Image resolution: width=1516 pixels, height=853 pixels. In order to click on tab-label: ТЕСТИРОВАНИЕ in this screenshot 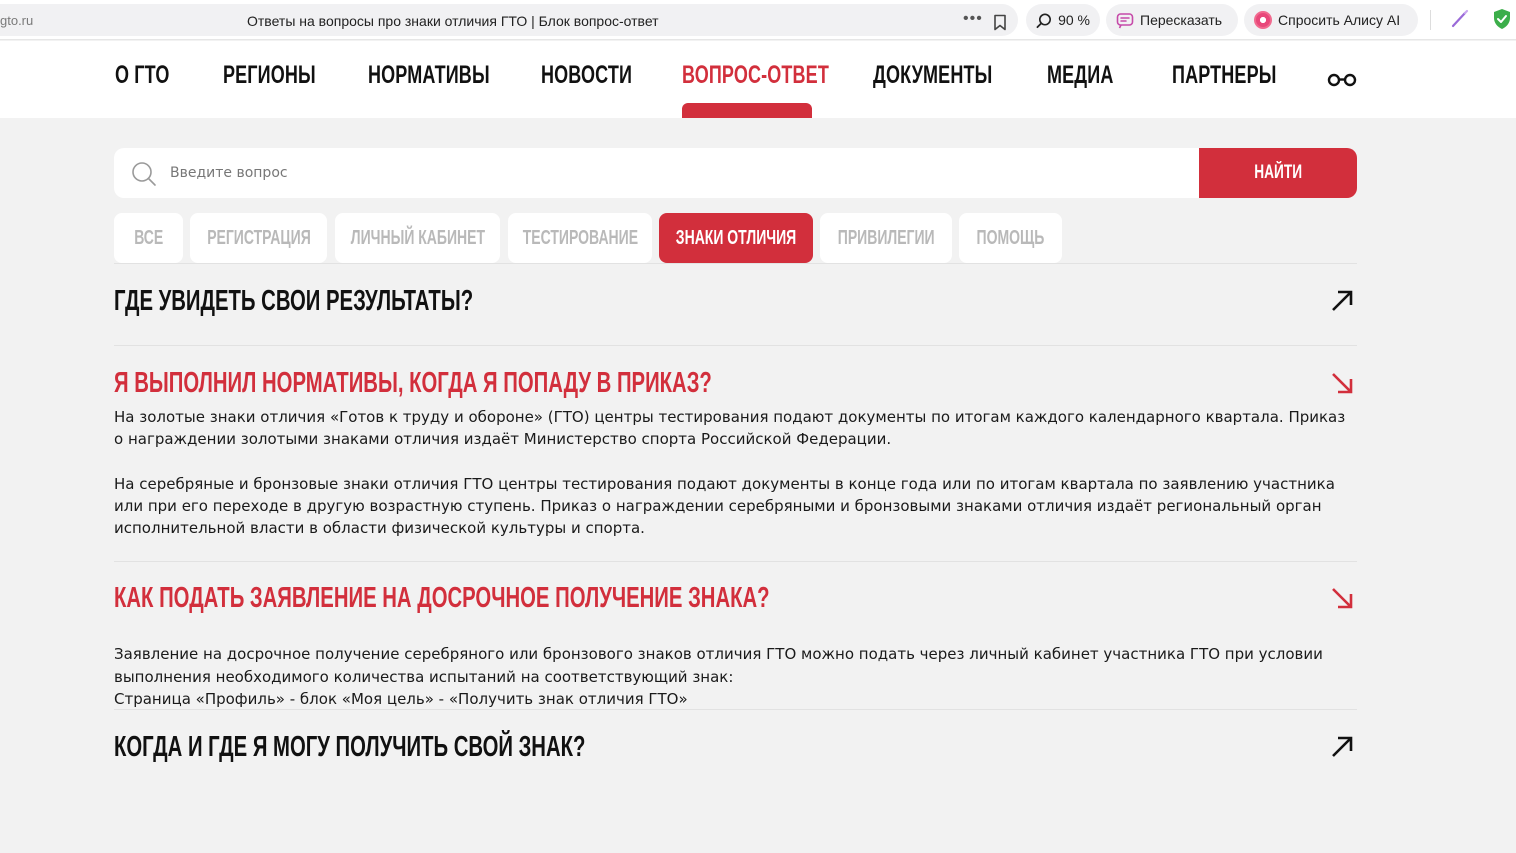, I will do `click(580, 237)`.